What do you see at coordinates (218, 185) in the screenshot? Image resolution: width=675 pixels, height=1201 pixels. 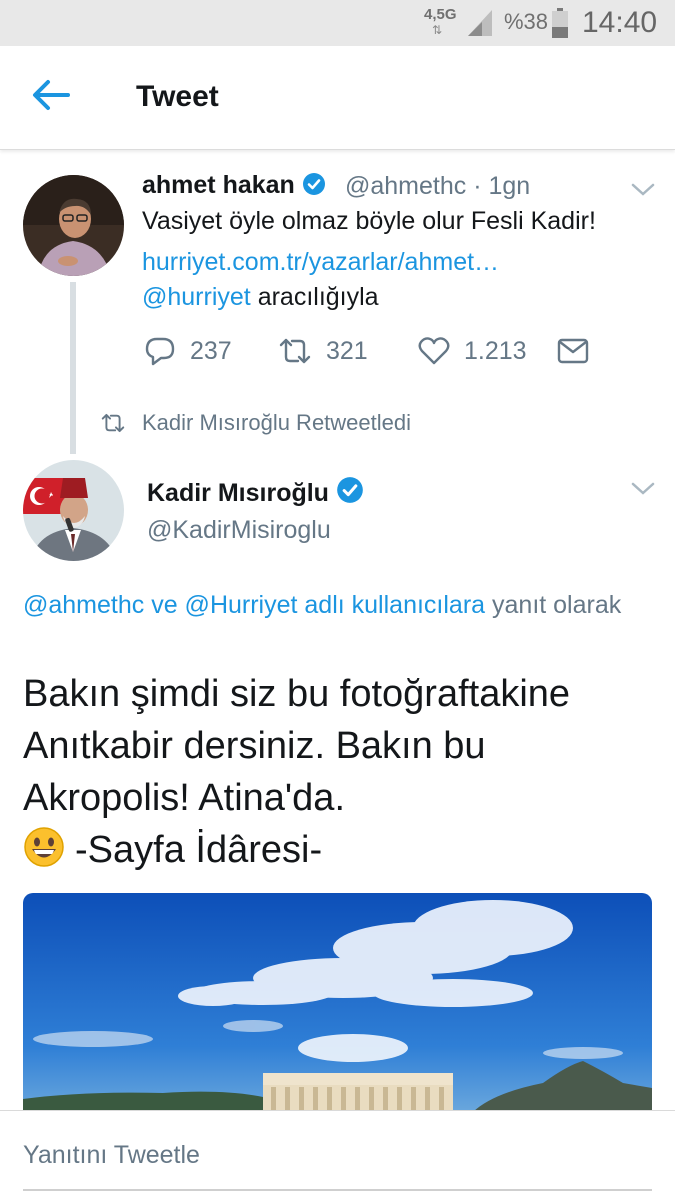 I see `author-name-text: ahmet hakan` at bounding box center [218, 185].